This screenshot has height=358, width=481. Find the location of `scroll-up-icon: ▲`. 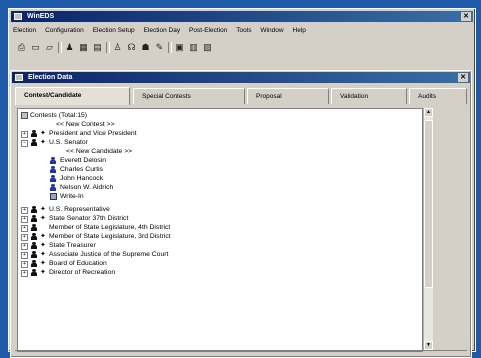

scroll-up-icon: ▲ is located at coordinates (428, 112).